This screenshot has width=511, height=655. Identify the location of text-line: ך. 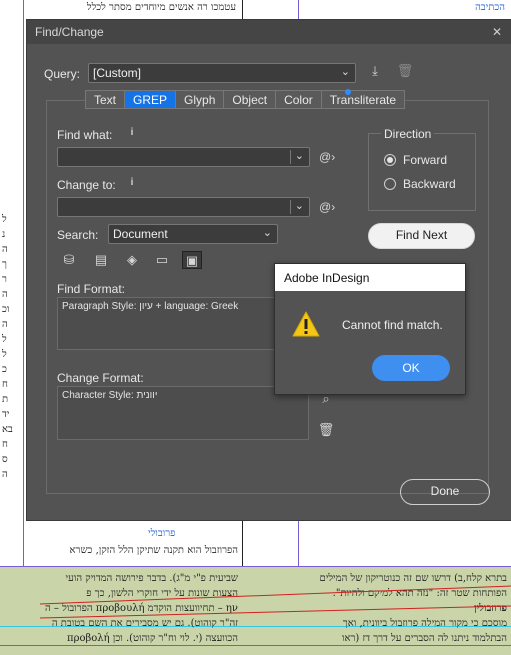
(4, 264).